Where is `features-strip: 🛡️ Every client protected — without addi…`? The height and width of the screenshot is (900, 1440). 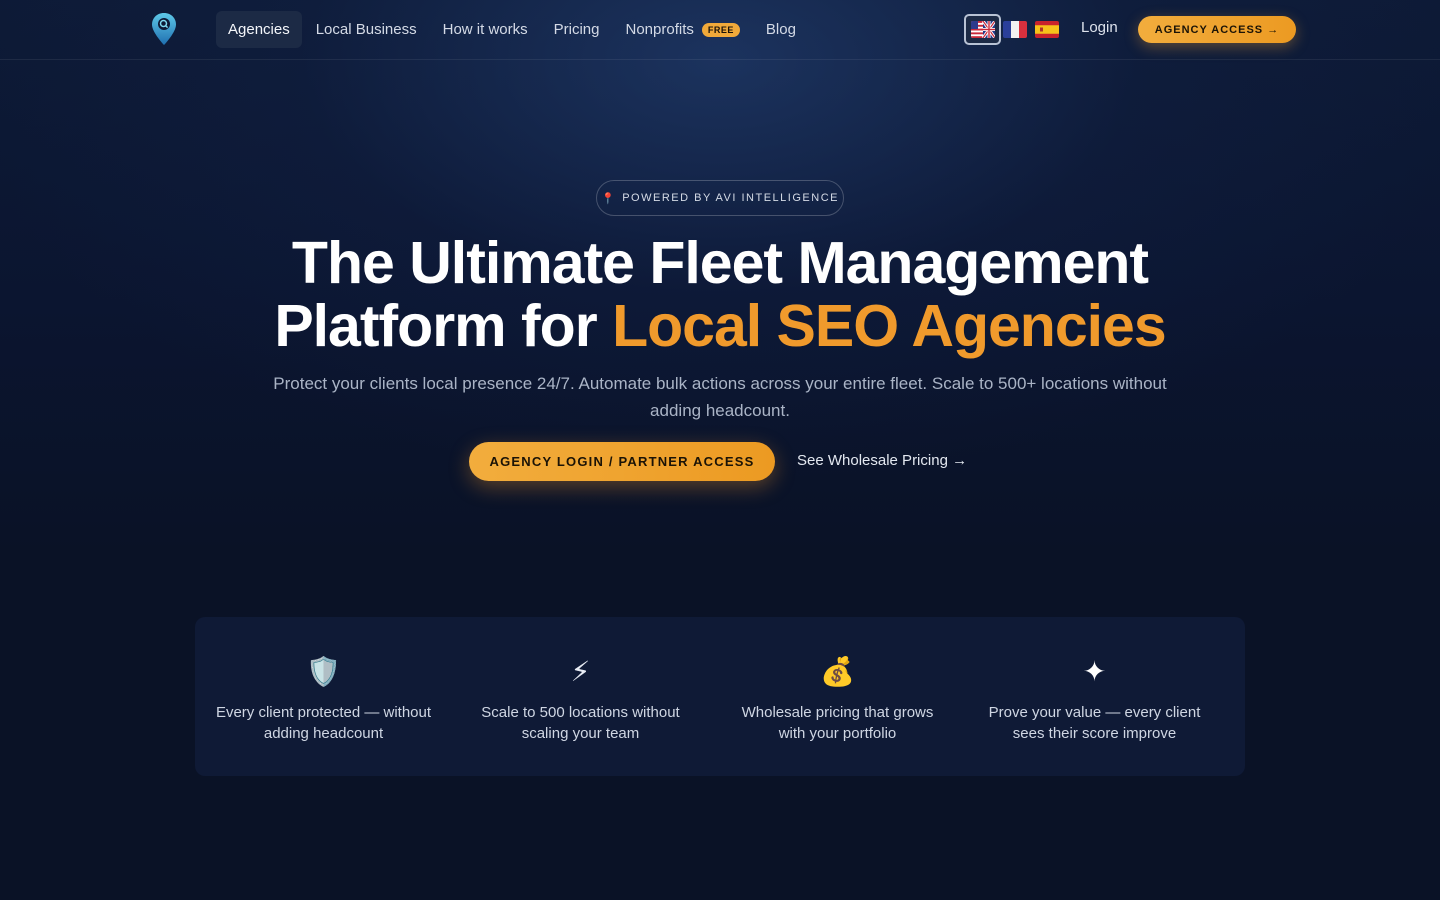 features-strip: 🛡️ Every client protected — without addi… is located at coordinates (720, 696).